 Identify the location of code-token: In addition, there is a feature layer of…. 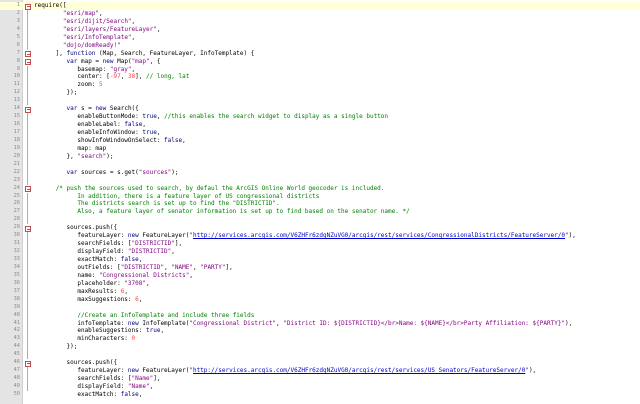
(177, 196).